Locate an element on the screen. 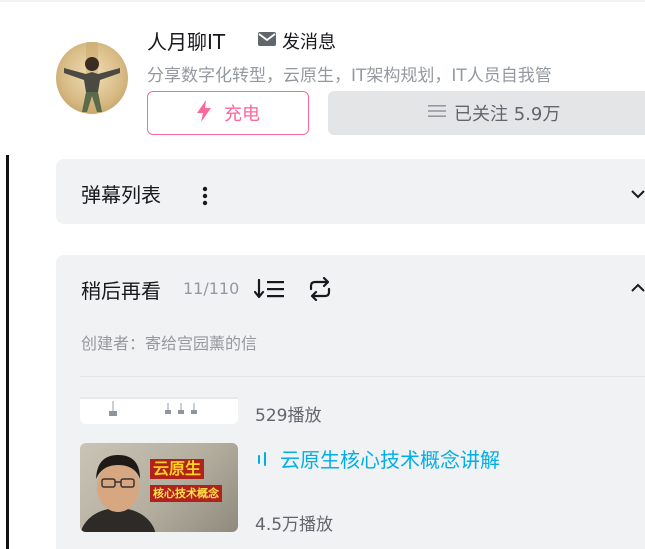  thumbnail-caption-main: 云原生 is located at coordinates (177, 469).